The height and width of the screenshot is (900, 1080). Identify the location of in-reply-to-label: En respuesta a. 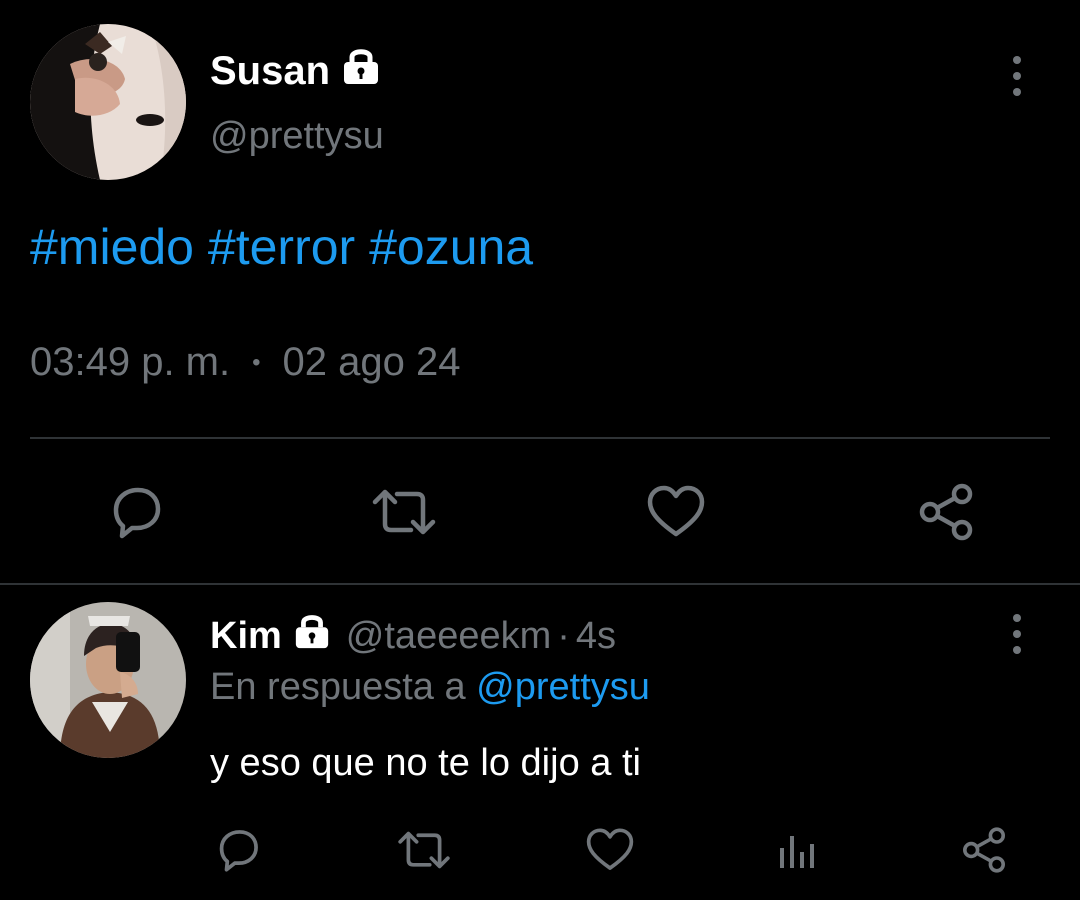
(338, 687).